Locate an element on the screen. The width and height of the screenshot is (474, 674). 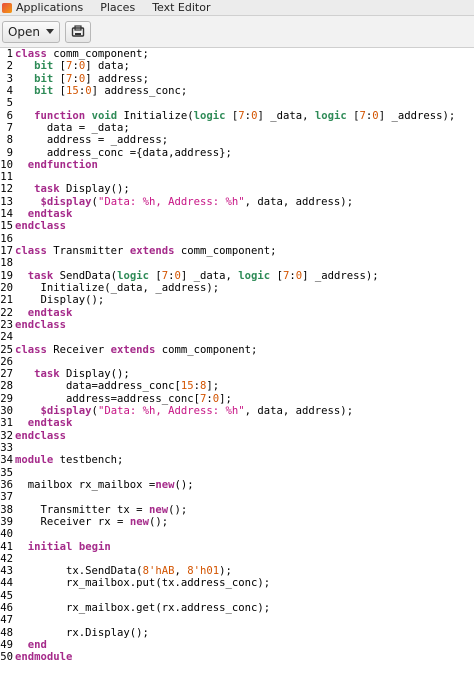
code-line: 9 address_conc ={data,address}; is located at coordinates (237, 153).